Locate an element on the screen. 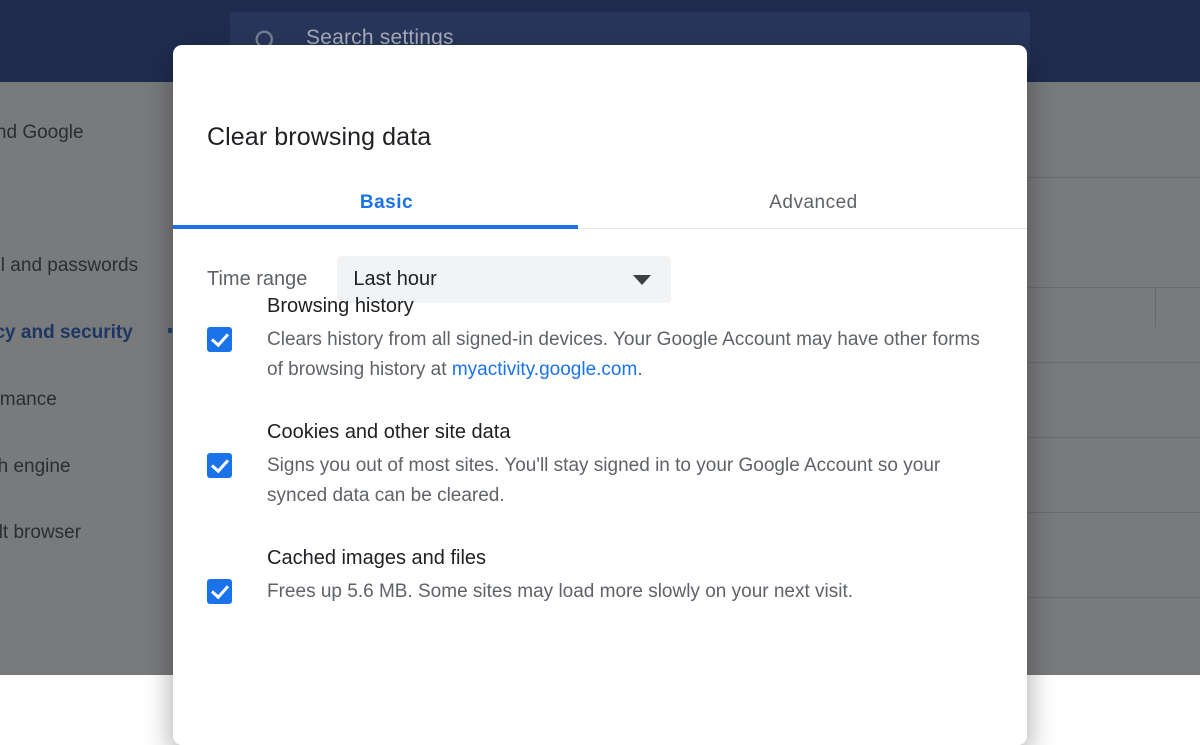 Image resolution: width=1200 pixels, height=745 pixels. time-range-label: Time range is located at coordinates (257, 279).